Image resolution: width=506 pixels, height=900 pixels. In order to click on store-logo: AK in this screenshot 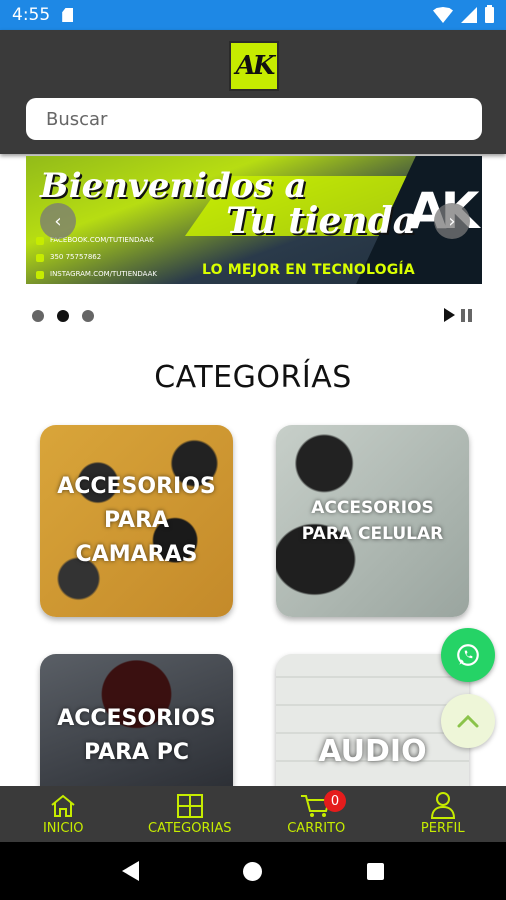, I will do `click(254, 66)`.